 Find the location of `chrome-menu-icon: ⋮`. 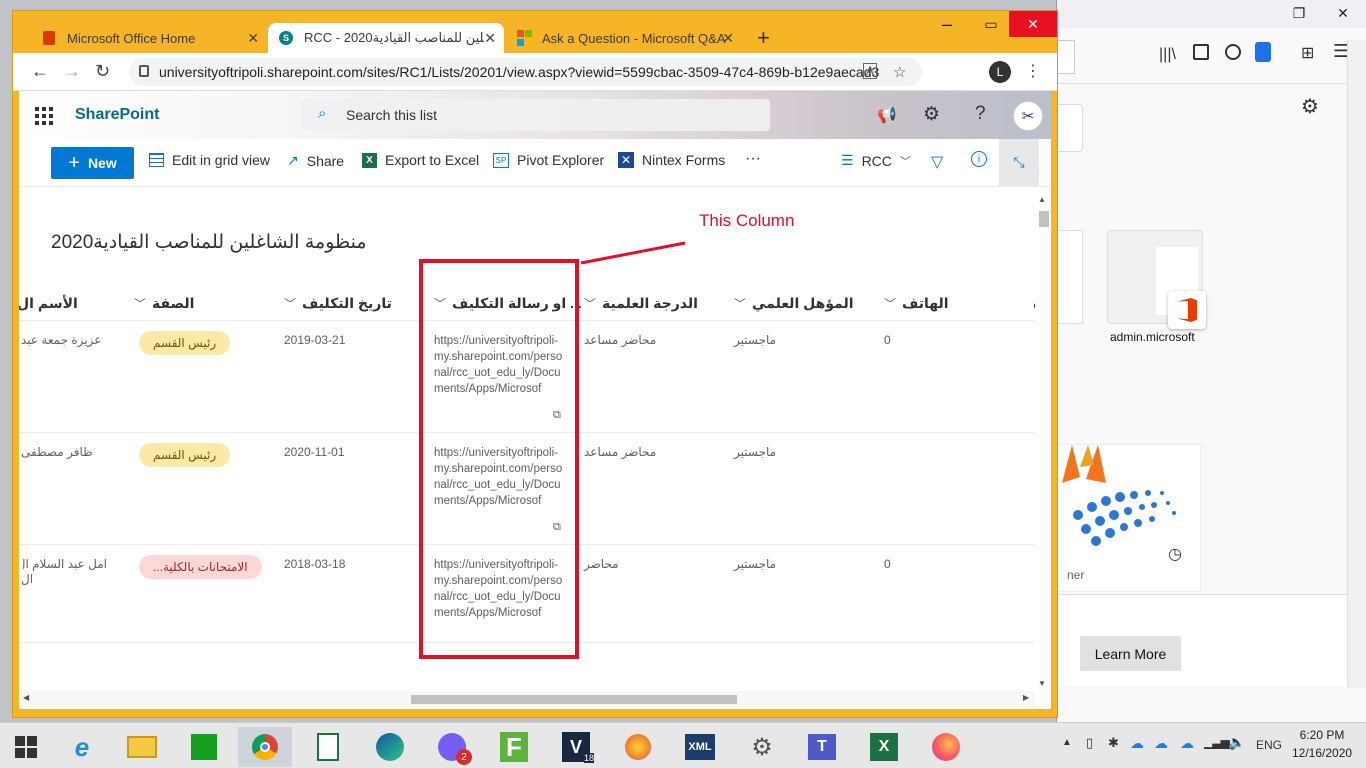

chrome-menu-icon: ⋮ is located at coordinates (1033, 71).